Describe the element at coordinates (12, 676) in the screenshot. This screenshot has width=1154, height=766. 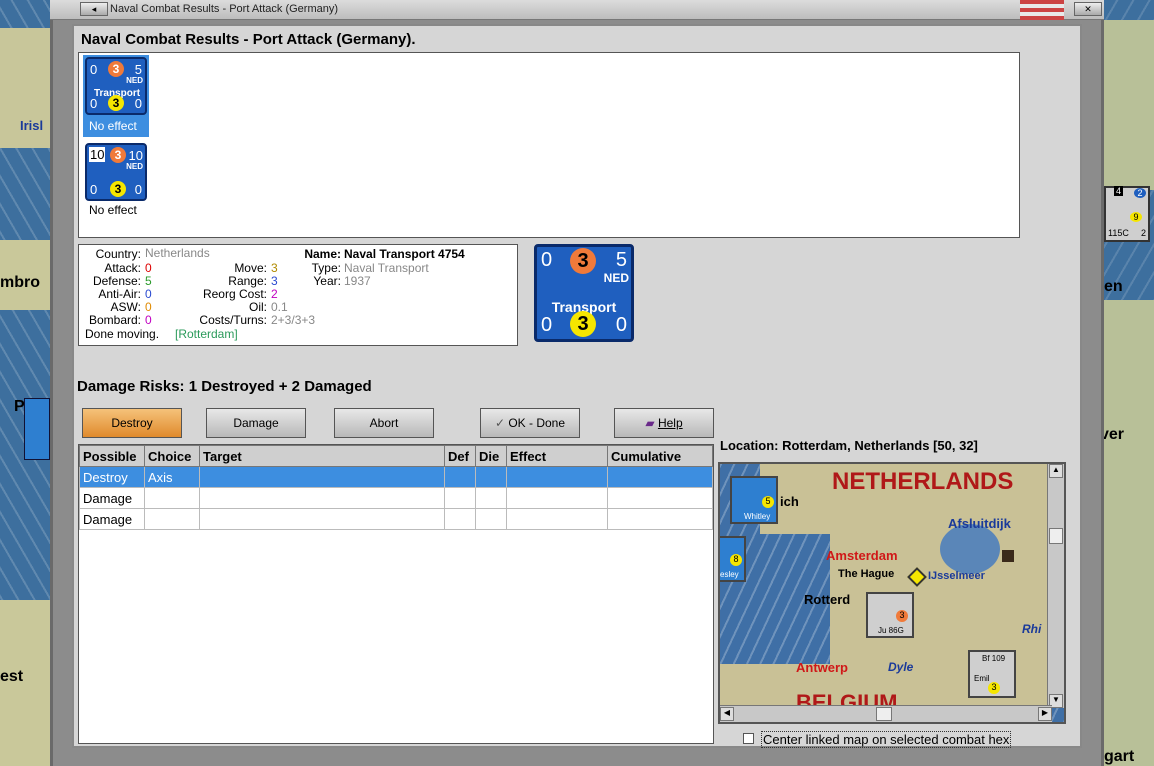
I see `bg-label-est: est` at that location.